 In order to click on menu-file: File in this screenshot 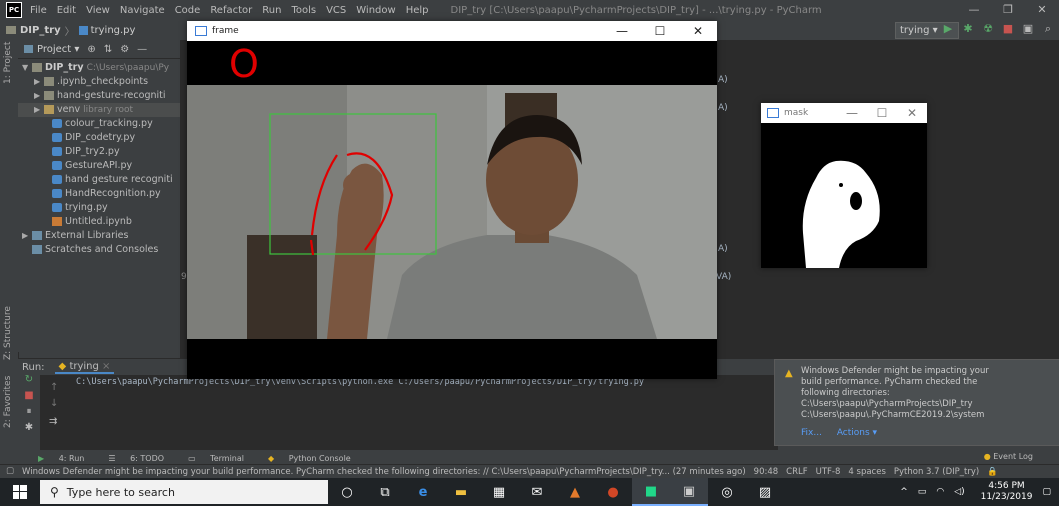, I will do `click(38, 10)`.